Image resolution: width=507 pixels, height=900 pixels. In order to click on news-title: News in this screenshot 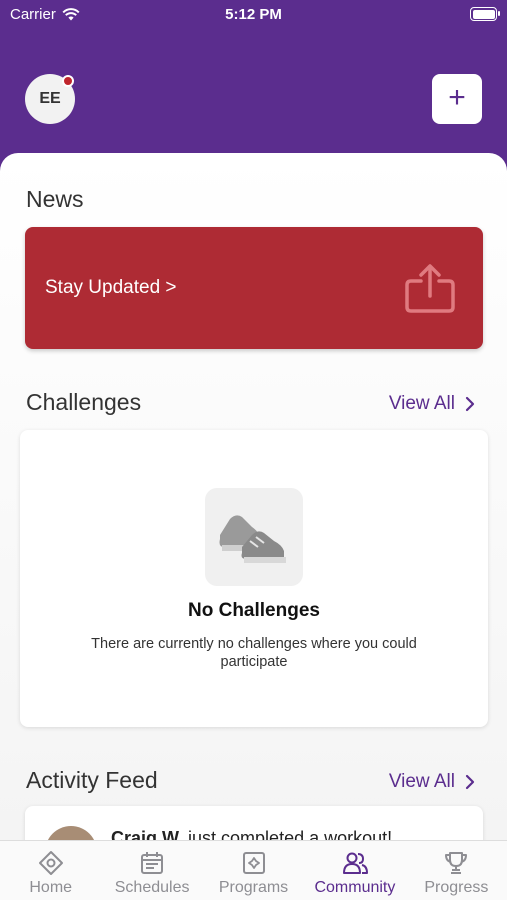, I will do `click(55, 199)`.